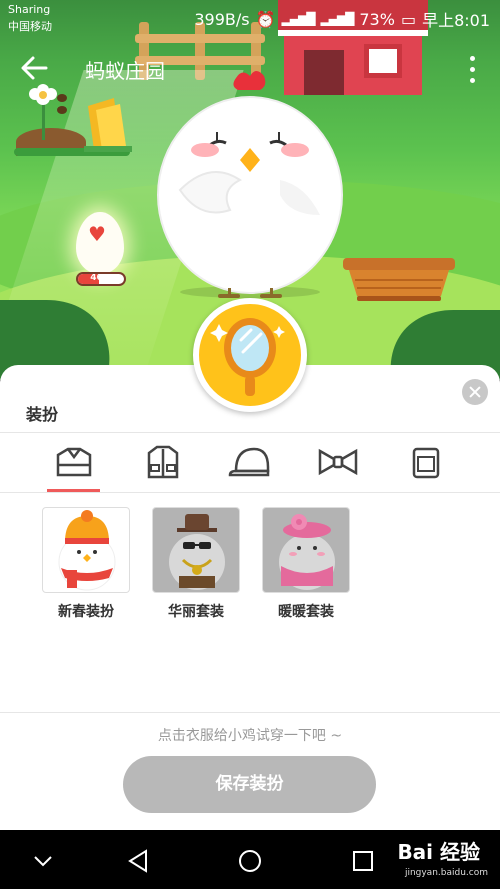  I want to click on signal-4g-icon: ▂▄▆█, so click(337, 19).